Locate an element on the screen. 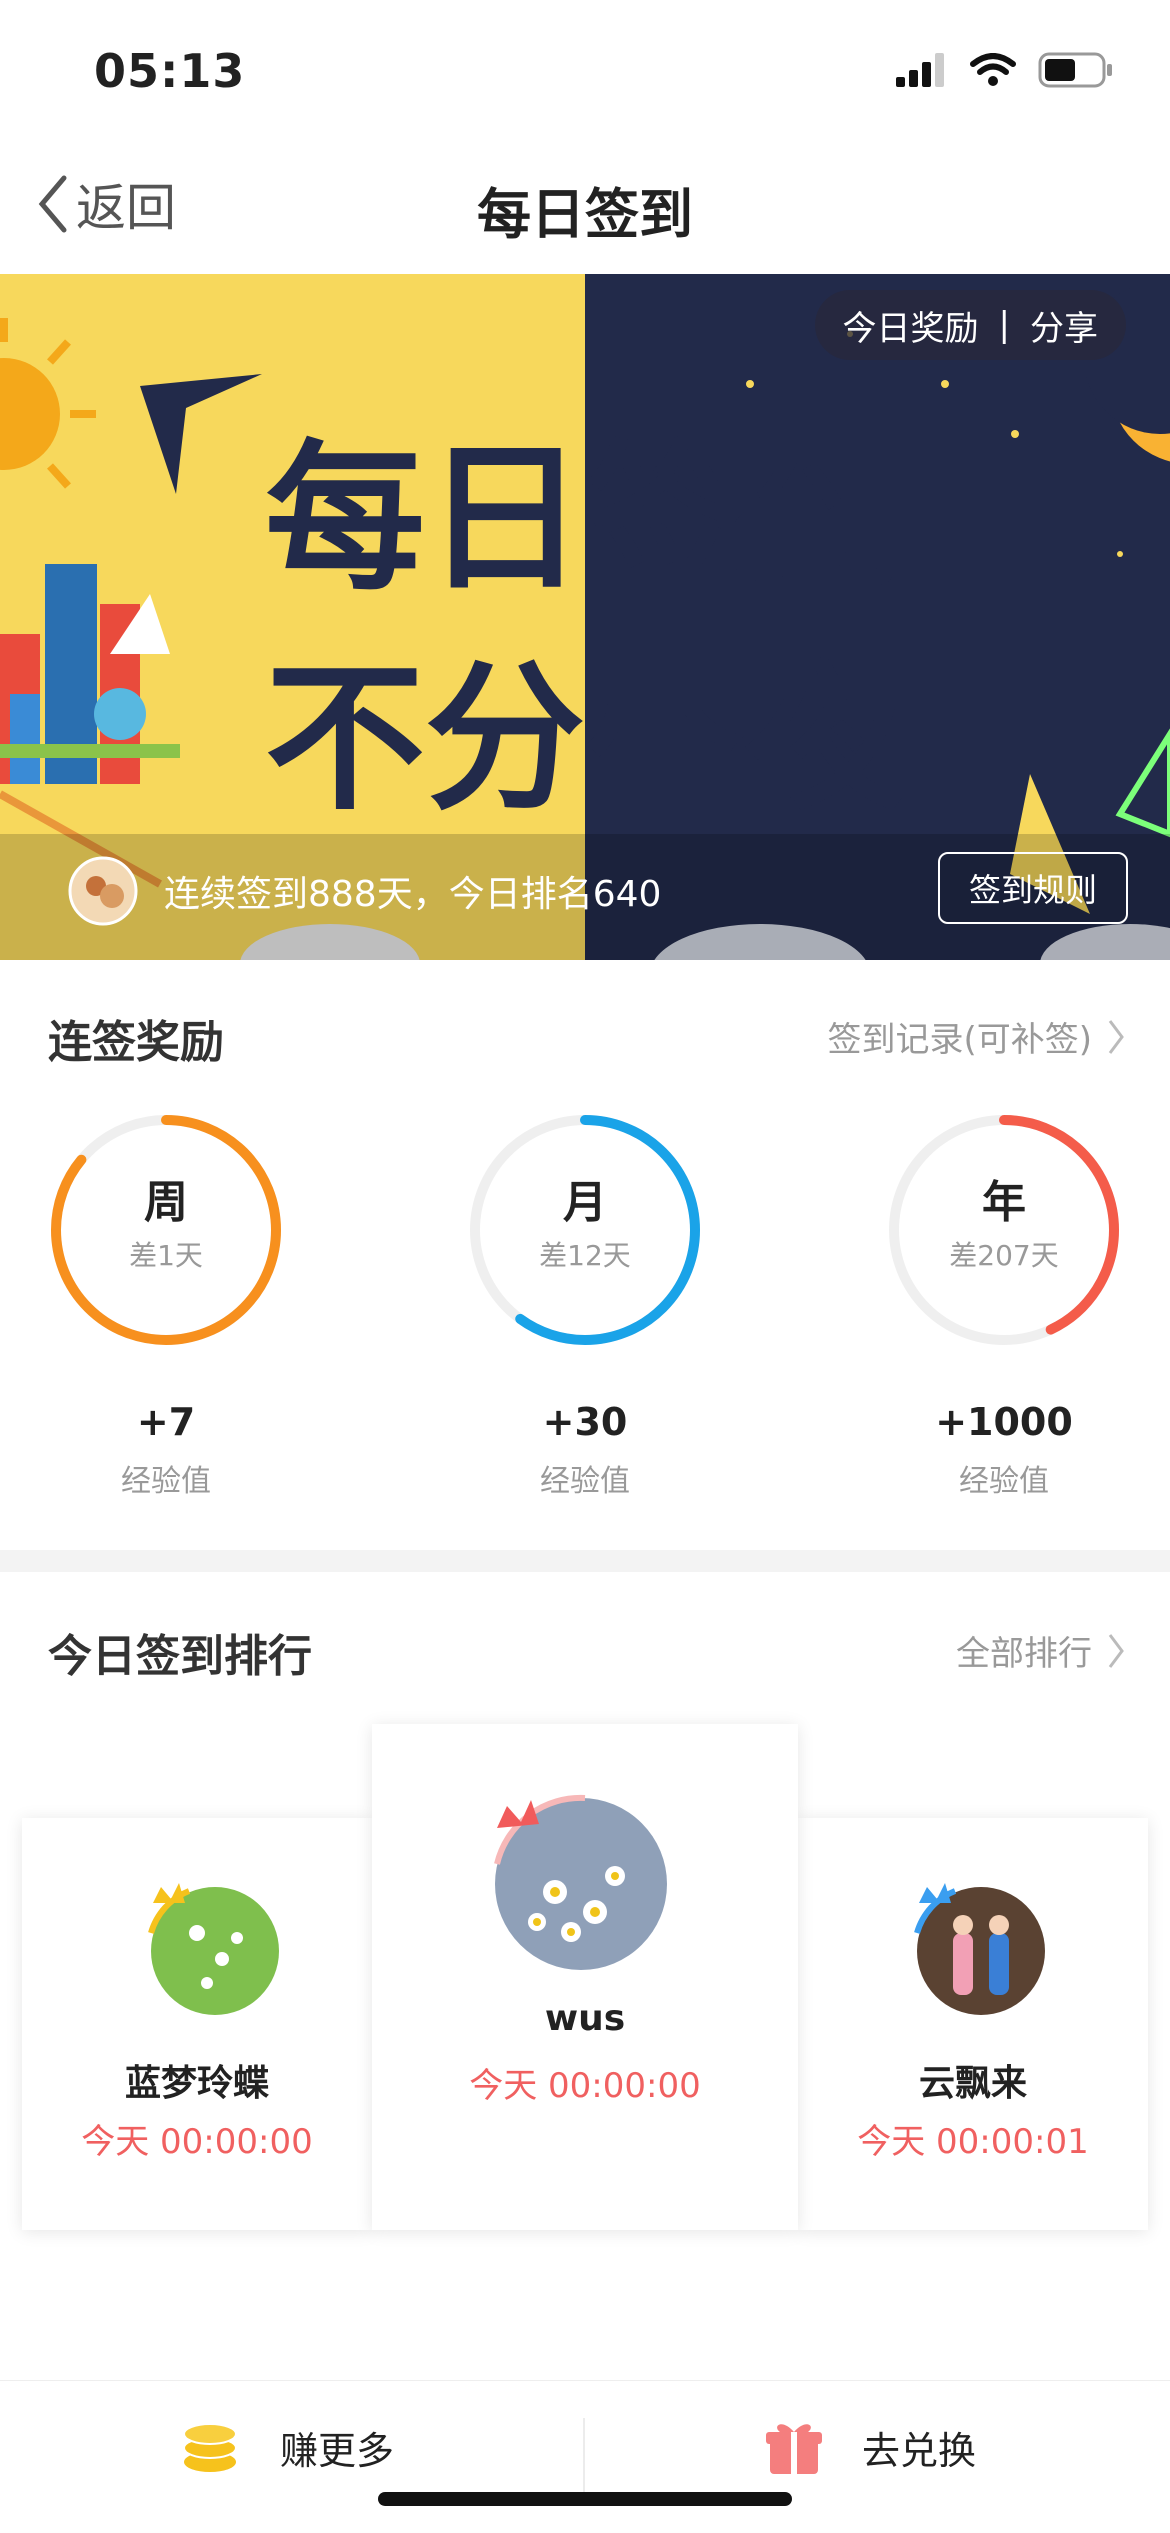 The width and height of the screenshot is (1170, 2533). reward-year: 年 差207天 is located at coordinates (1004, 1232).